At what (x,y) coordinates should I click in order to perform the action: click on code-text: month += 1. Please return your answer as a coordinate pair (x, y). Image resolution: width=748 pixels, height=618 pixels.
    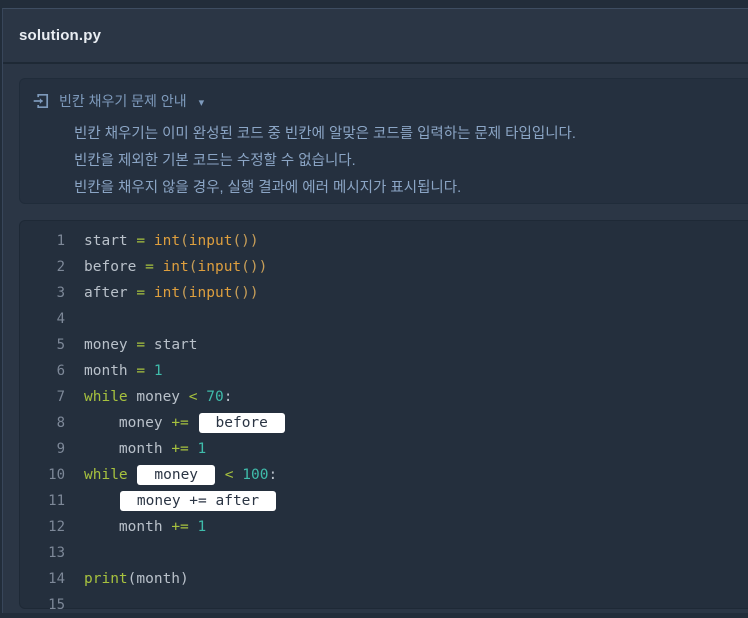
    Looking at the image, I should click on (145, 449).